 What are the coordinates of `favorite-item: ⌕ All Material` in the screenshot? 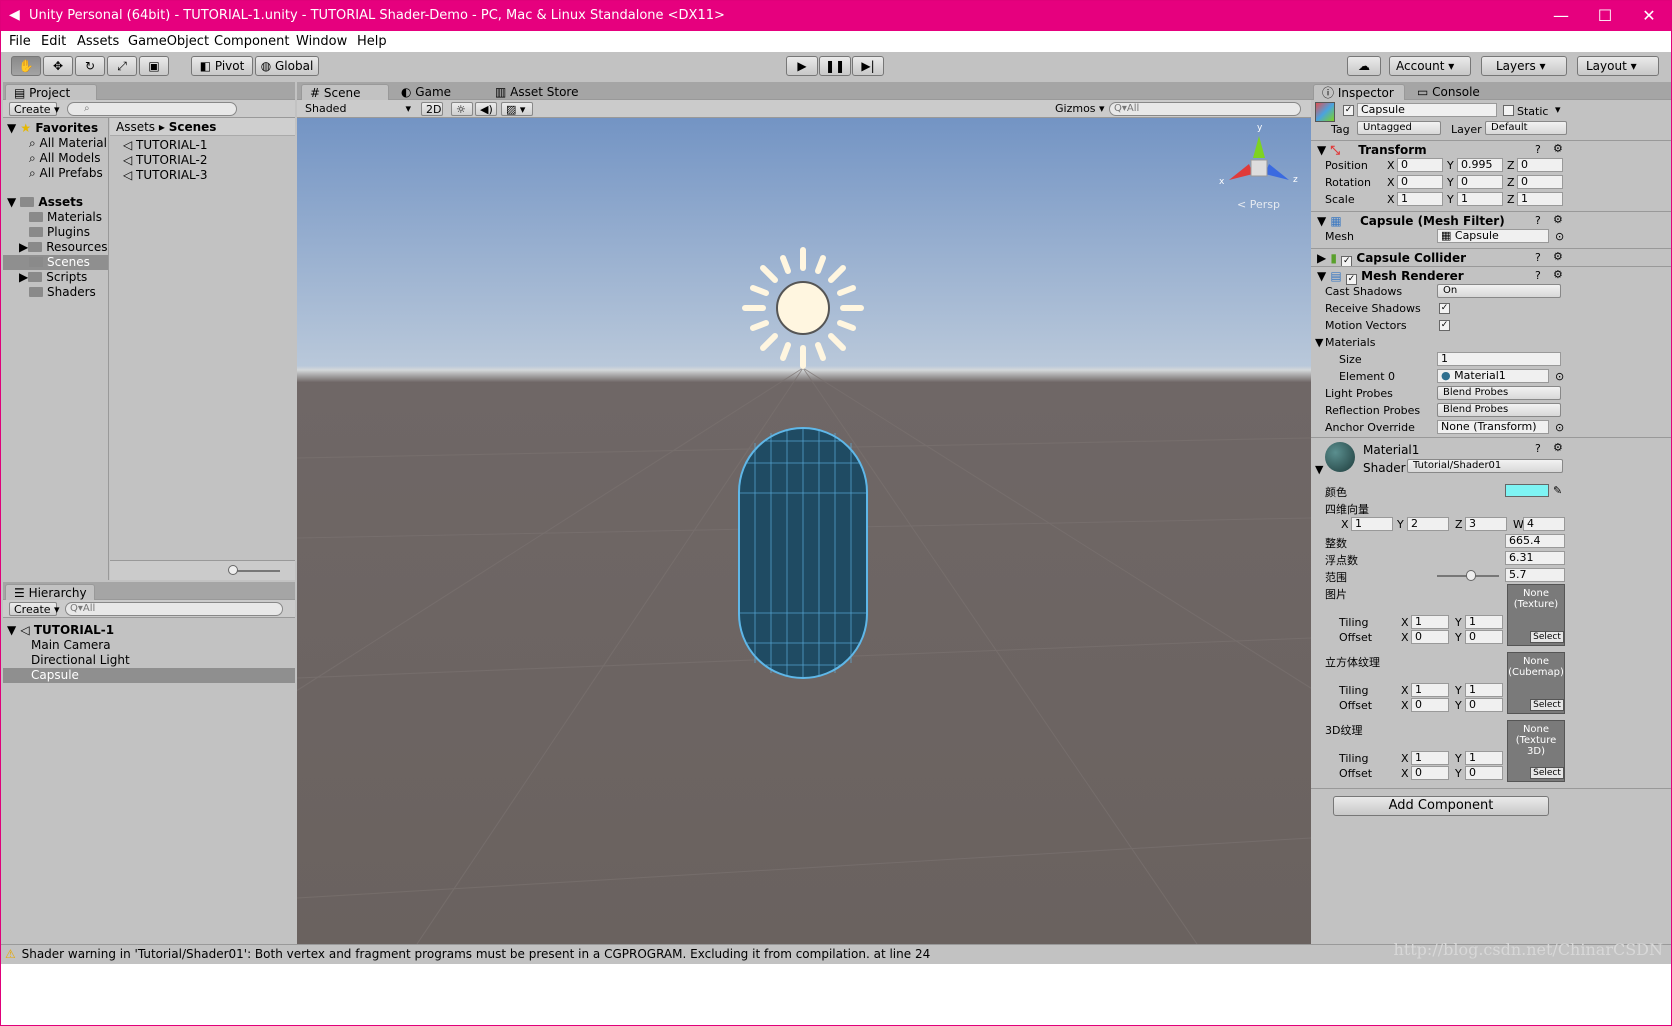 It's located at (68, 143).